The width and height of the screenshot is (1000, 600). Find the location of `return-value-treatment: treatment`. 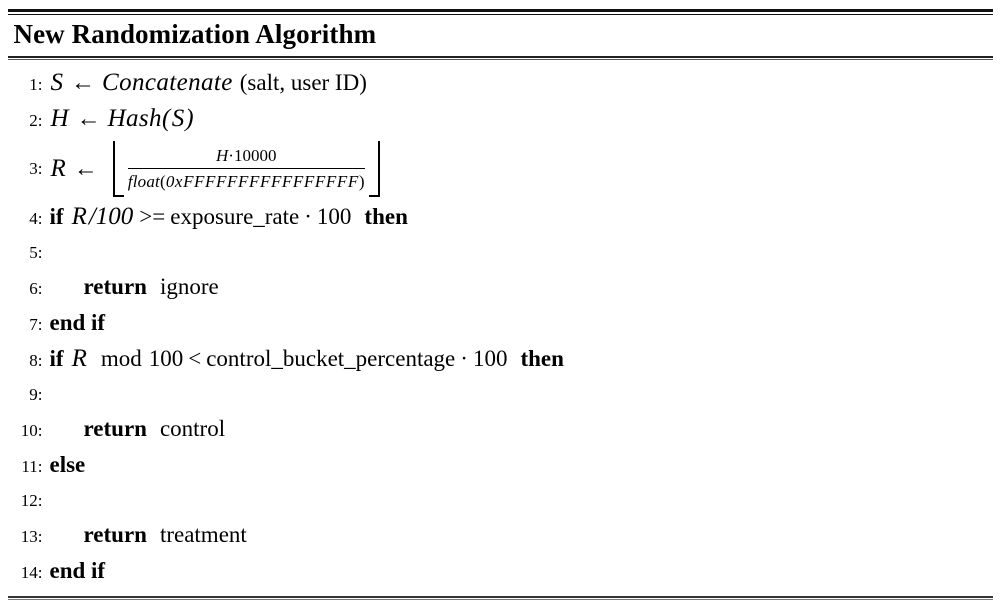

return-value-treatment: treatment is located at coordinates (203, 534).